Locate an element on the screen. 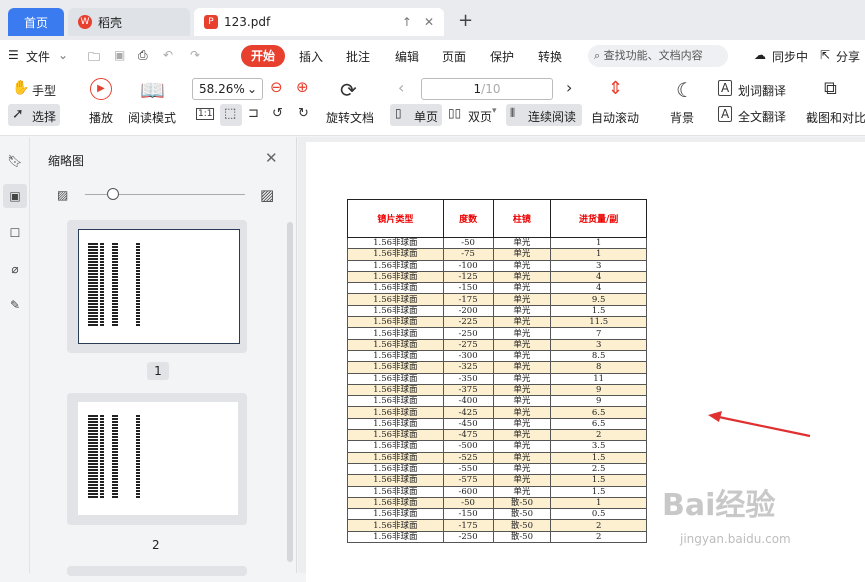 The width and height of the screenshot is (865, 582). double-page-chevron-icon: ▾ is located at coordinates (494, 111).